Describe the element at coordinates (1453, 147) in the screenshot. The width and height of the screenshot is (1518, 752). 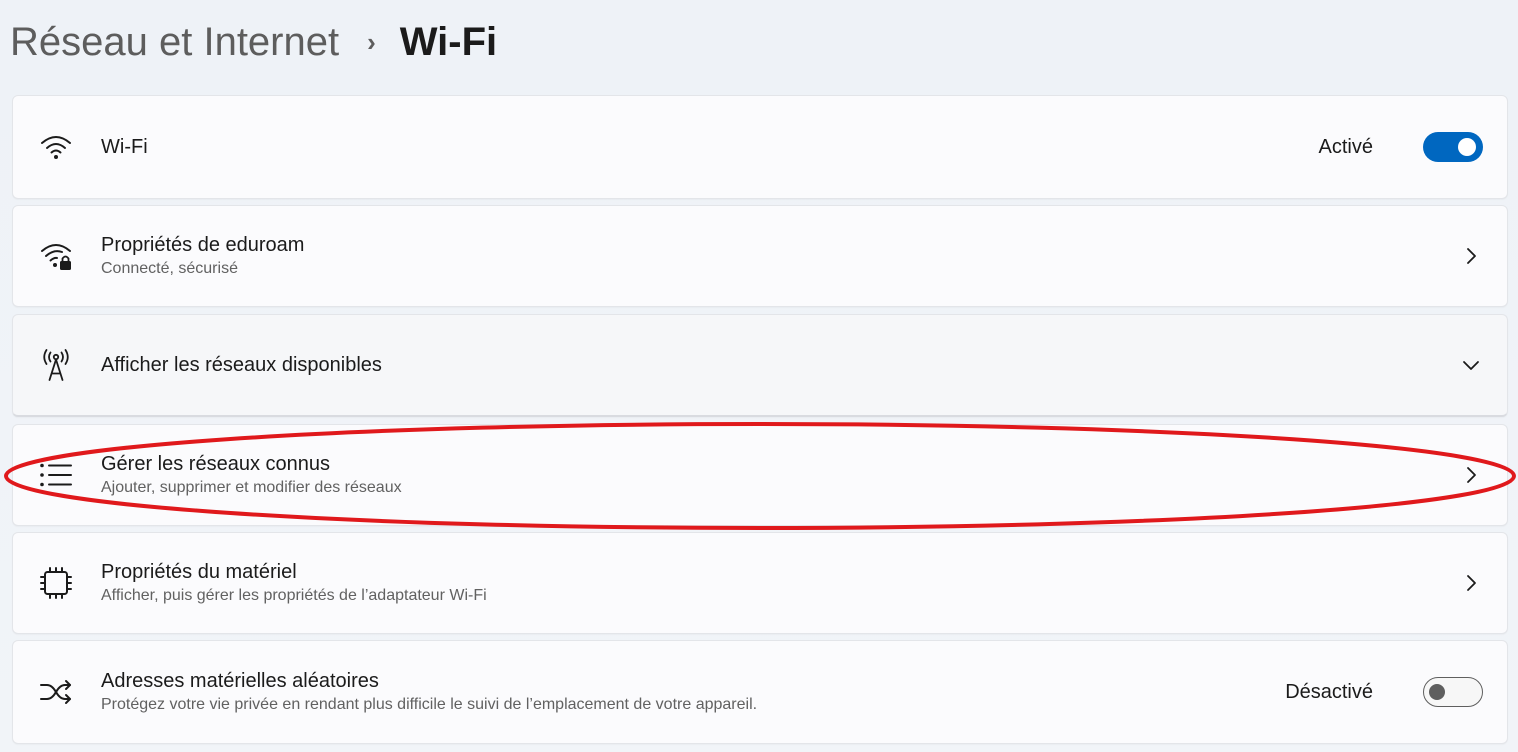
I see `wifi-toggle-switch` at that location.